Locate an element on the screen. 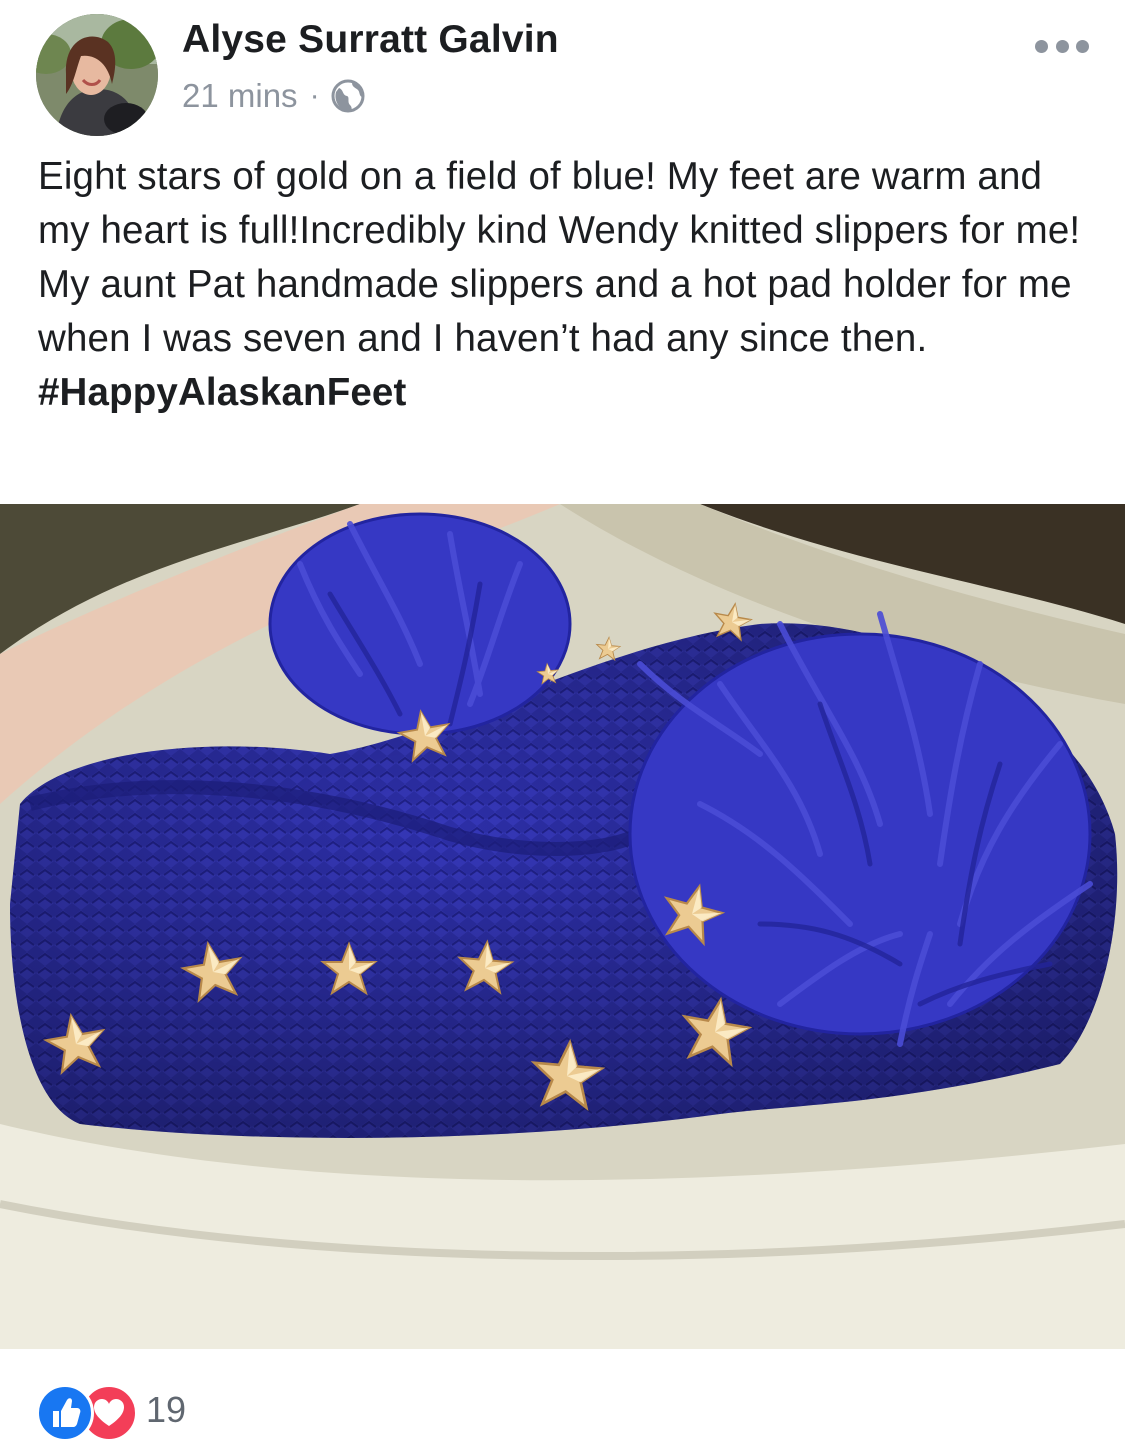 The height and width of the screenshot is (1453, 1125). post-author-name: Alyse Surratt Galvin is located at coordinates (370, 40).